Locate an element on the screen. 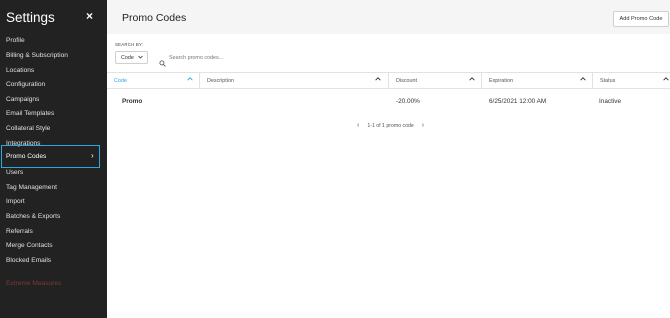 The height and width of the screenshot is (318, 670). page-title: Promo Codes is located at coordinates (154, 18).